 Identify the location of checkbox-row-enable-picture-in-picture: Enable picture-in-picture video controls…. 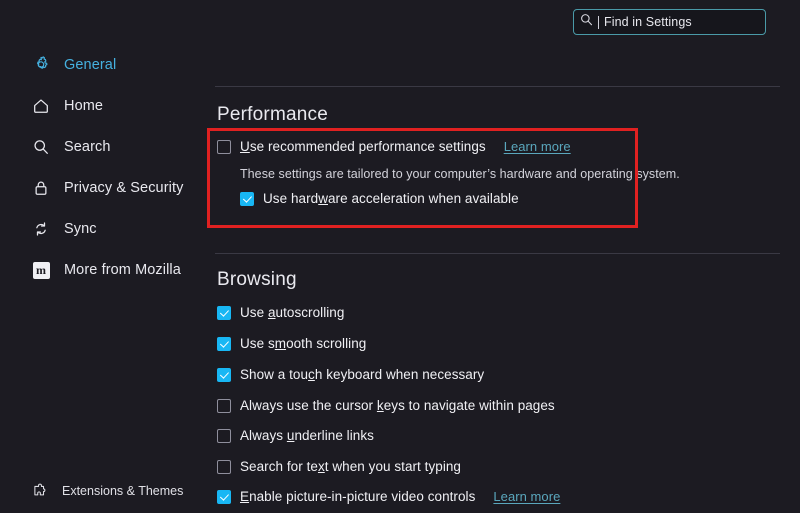
(388, 496).